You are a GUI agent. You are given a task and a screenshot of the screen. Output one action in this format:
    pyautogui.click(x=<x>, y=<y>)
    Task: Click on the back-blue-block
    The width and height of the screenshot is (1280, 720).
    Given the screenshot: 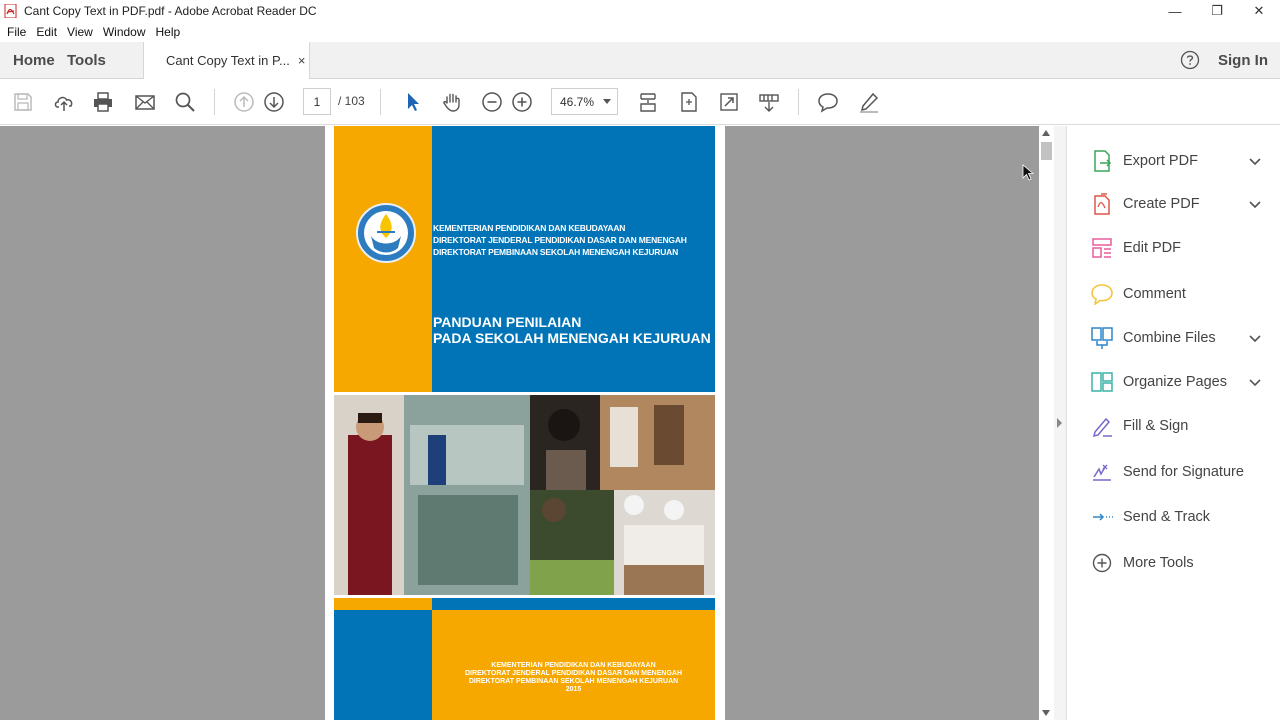 What is the action you would take?
    pyautogui.click(x=383, y=665)
    